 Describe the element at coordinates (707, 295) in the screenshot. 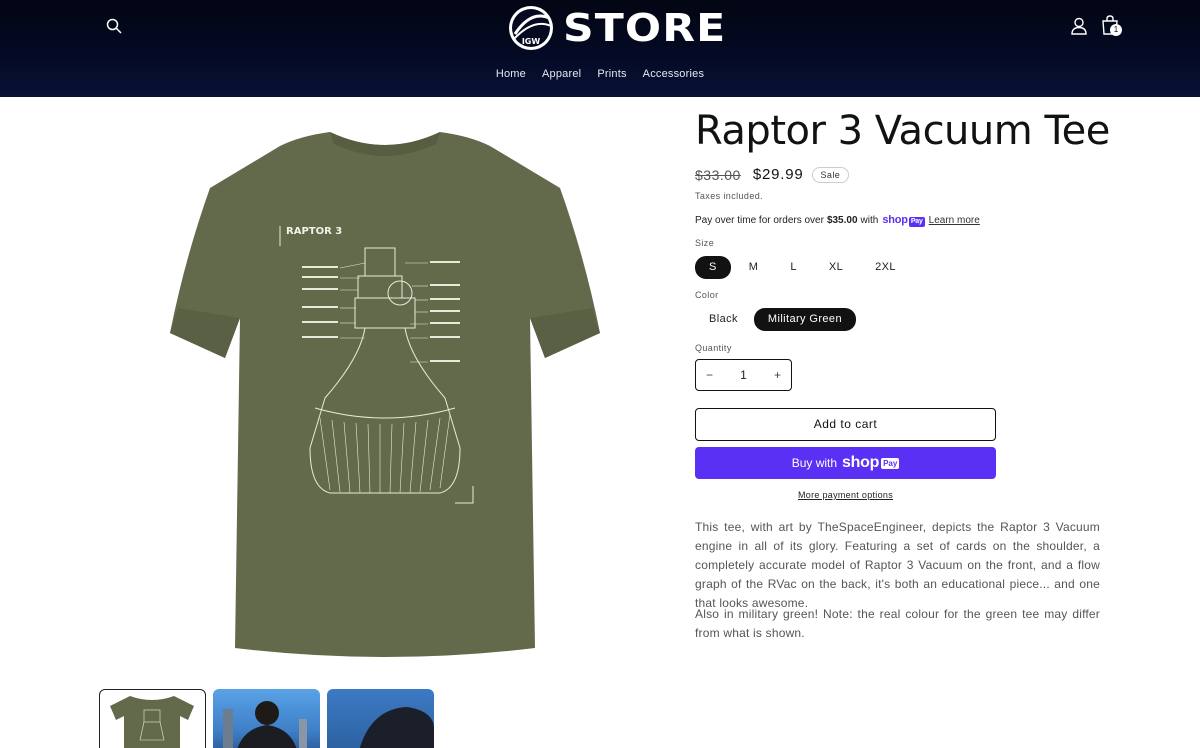

I see `color-label: Color` at that location.